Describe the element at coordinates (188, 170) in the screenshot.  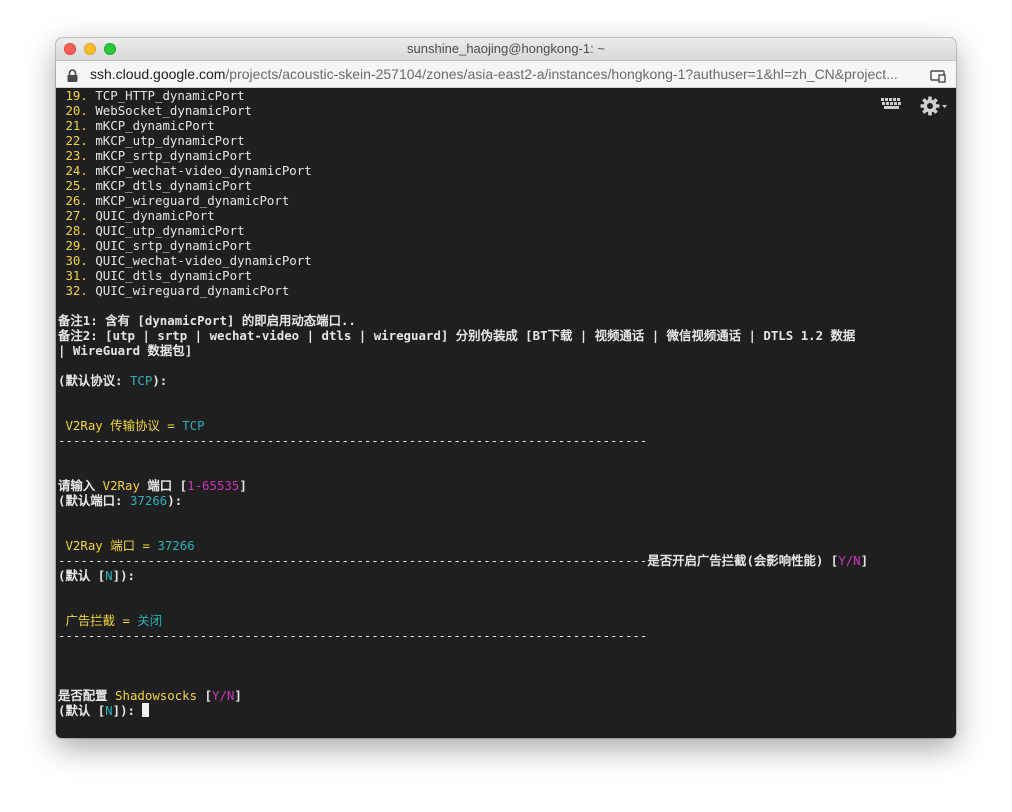
I see `list-item: 24. mKCP_wechat-video_dynamicPort` at that location.